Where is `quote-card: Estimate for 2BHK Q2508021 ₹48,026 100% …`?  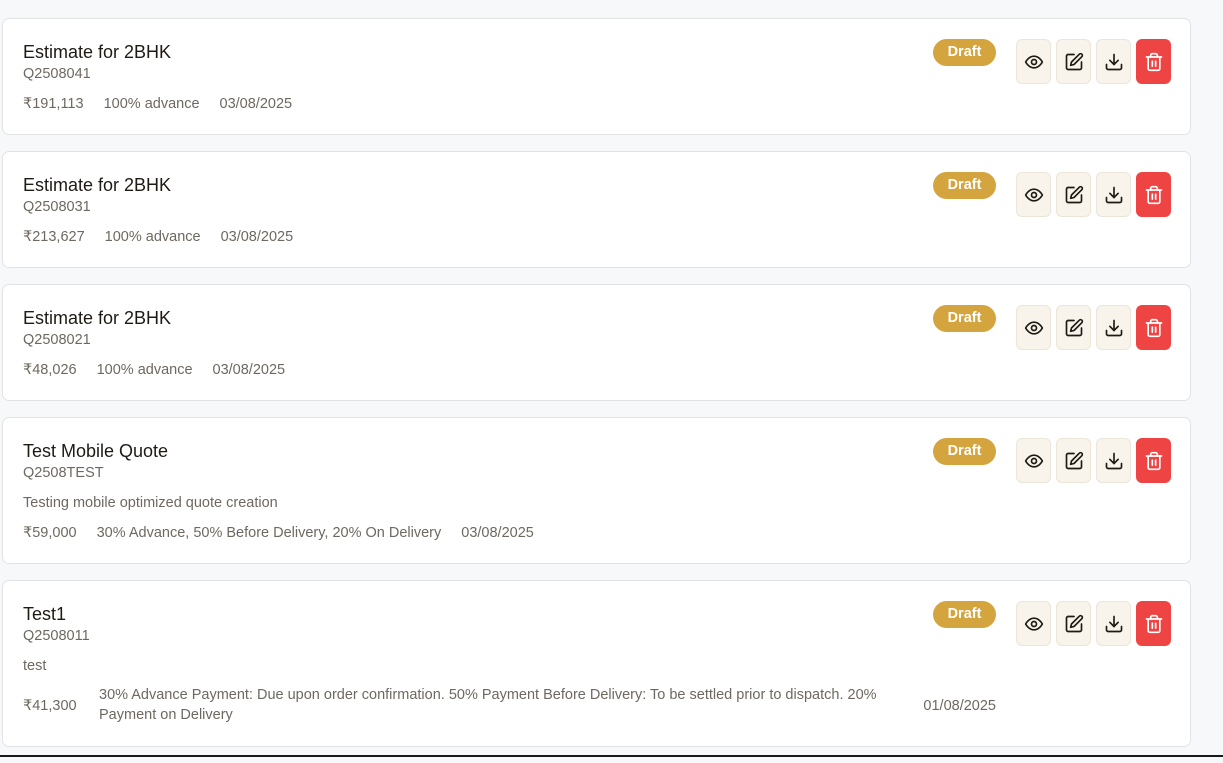 quote-card: Estimate for 2BHK Q2508021 ₹48,026 100% … is located at coordinates (596, 342).